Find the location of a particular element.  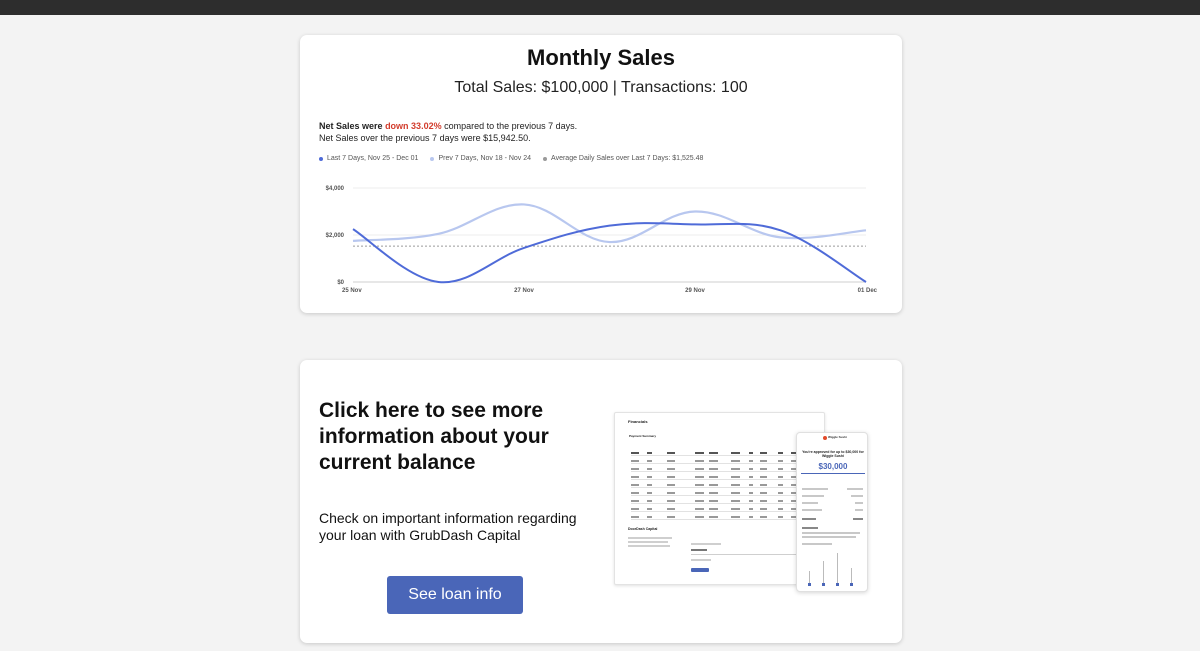

net-sales-lead: Net Sales were is located at coordinates (351, 126).